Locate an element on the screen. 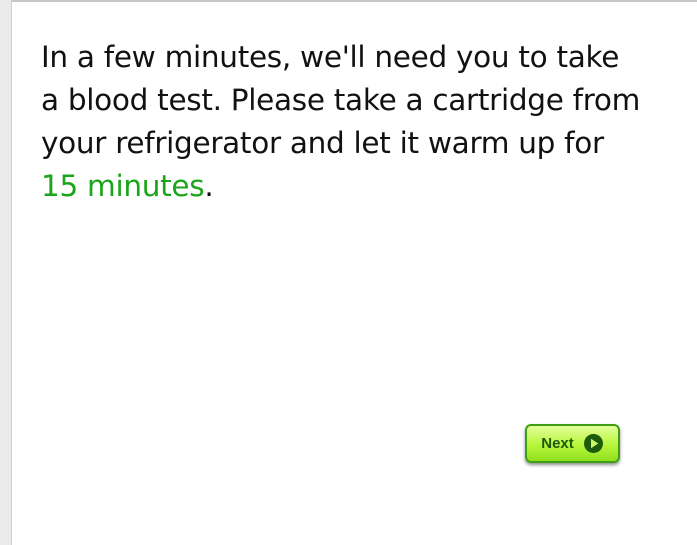 The height and width of the screenshot is (545, 697). instruction-period: . is located at coordinates (209, 186).